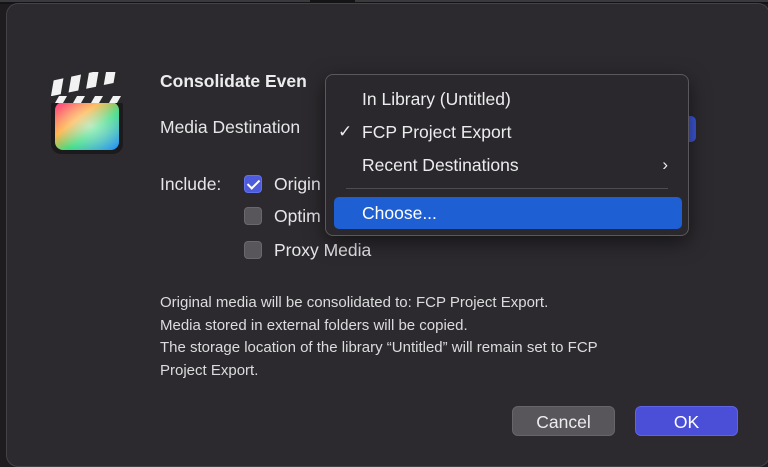  I want to click on cancel-button: Cancel, so click(563, 421).